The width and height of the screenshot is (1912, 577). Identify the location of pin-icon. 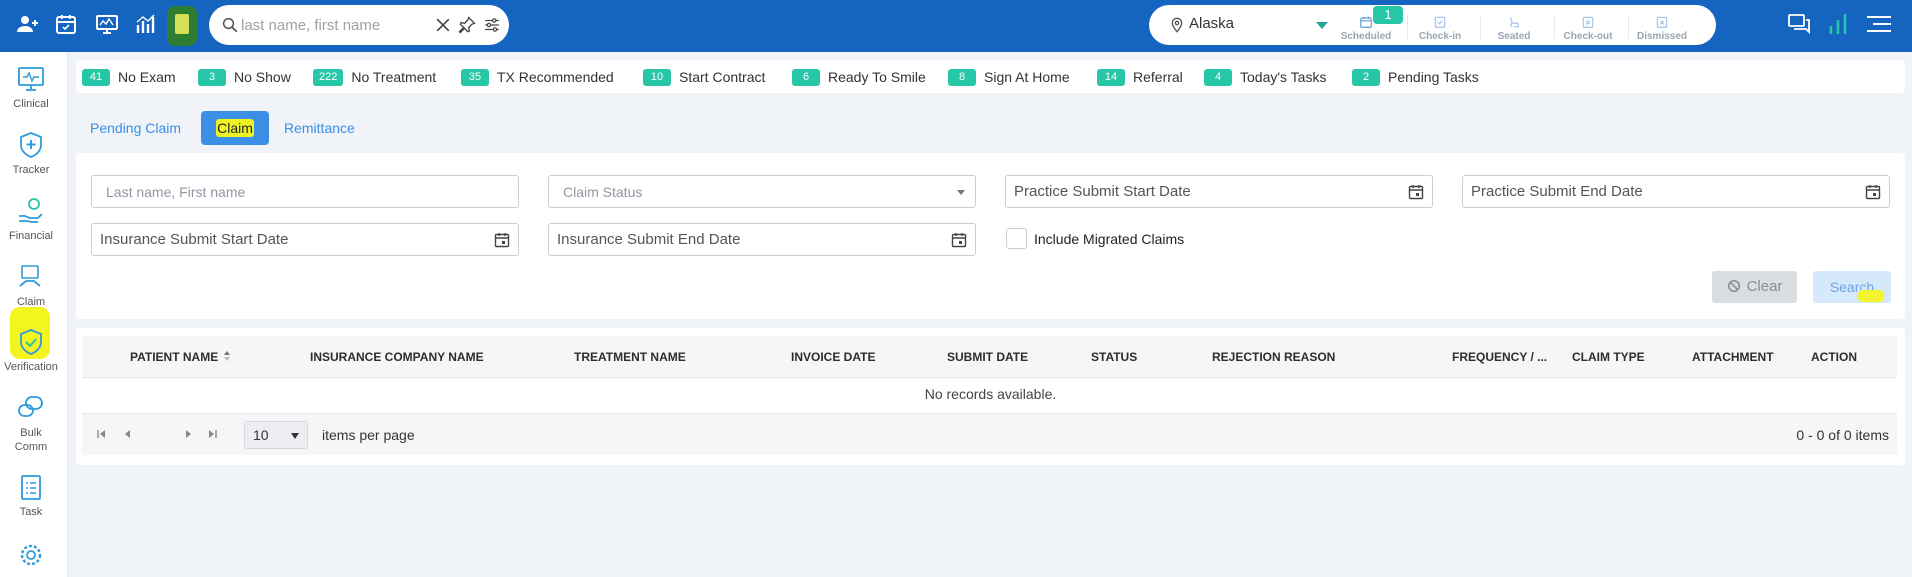
(467, 25).